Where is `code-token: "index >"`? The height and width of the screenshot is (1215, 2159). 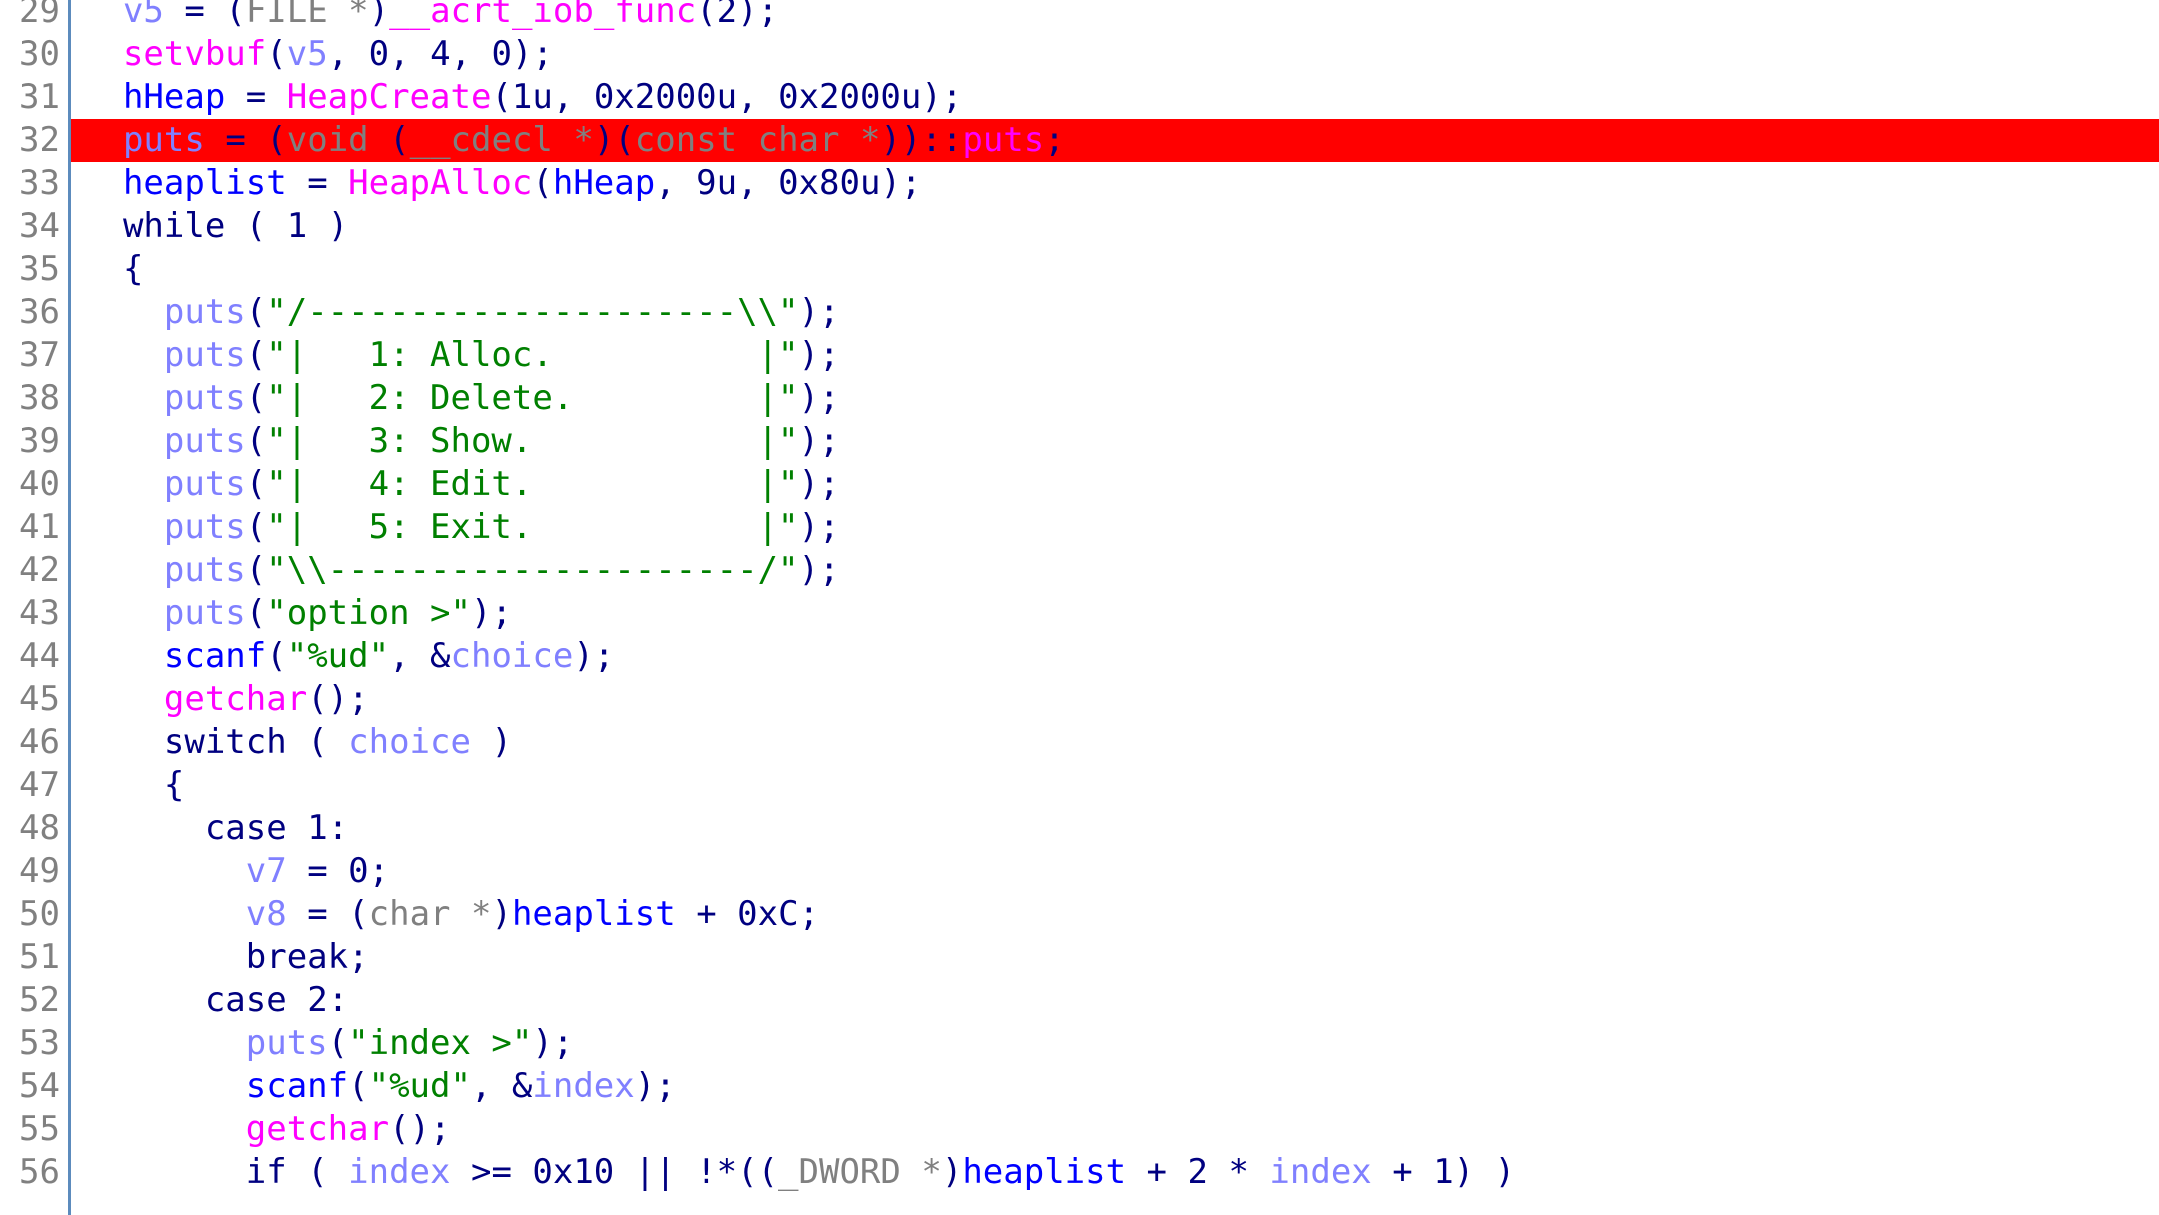 code-token: "index >" is located at coordinates (440, 1043).